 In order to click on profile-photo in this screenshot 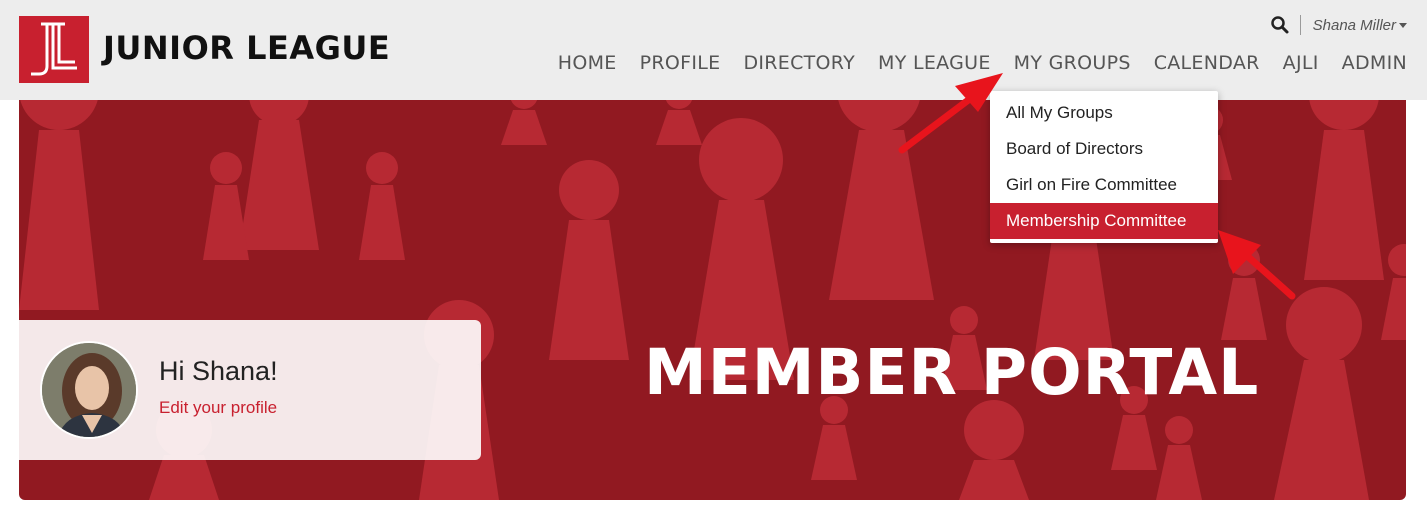, I will do `click(89, 390)`.